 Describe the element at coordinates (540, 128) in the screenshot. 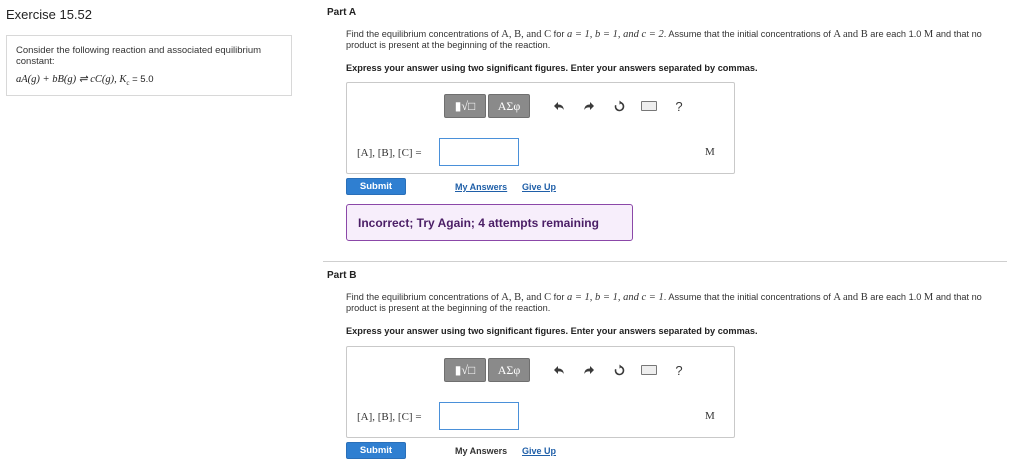

I see `part-a-answer-box: ▮√□ ΑΣφ ? [A], [B], [C] = M` at that location.